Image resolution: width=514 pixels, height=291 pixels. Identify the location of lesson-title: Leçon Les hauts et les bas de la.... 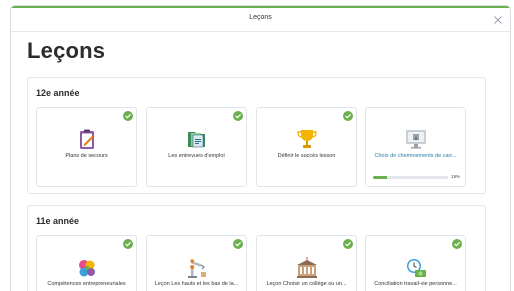
(196, 284).